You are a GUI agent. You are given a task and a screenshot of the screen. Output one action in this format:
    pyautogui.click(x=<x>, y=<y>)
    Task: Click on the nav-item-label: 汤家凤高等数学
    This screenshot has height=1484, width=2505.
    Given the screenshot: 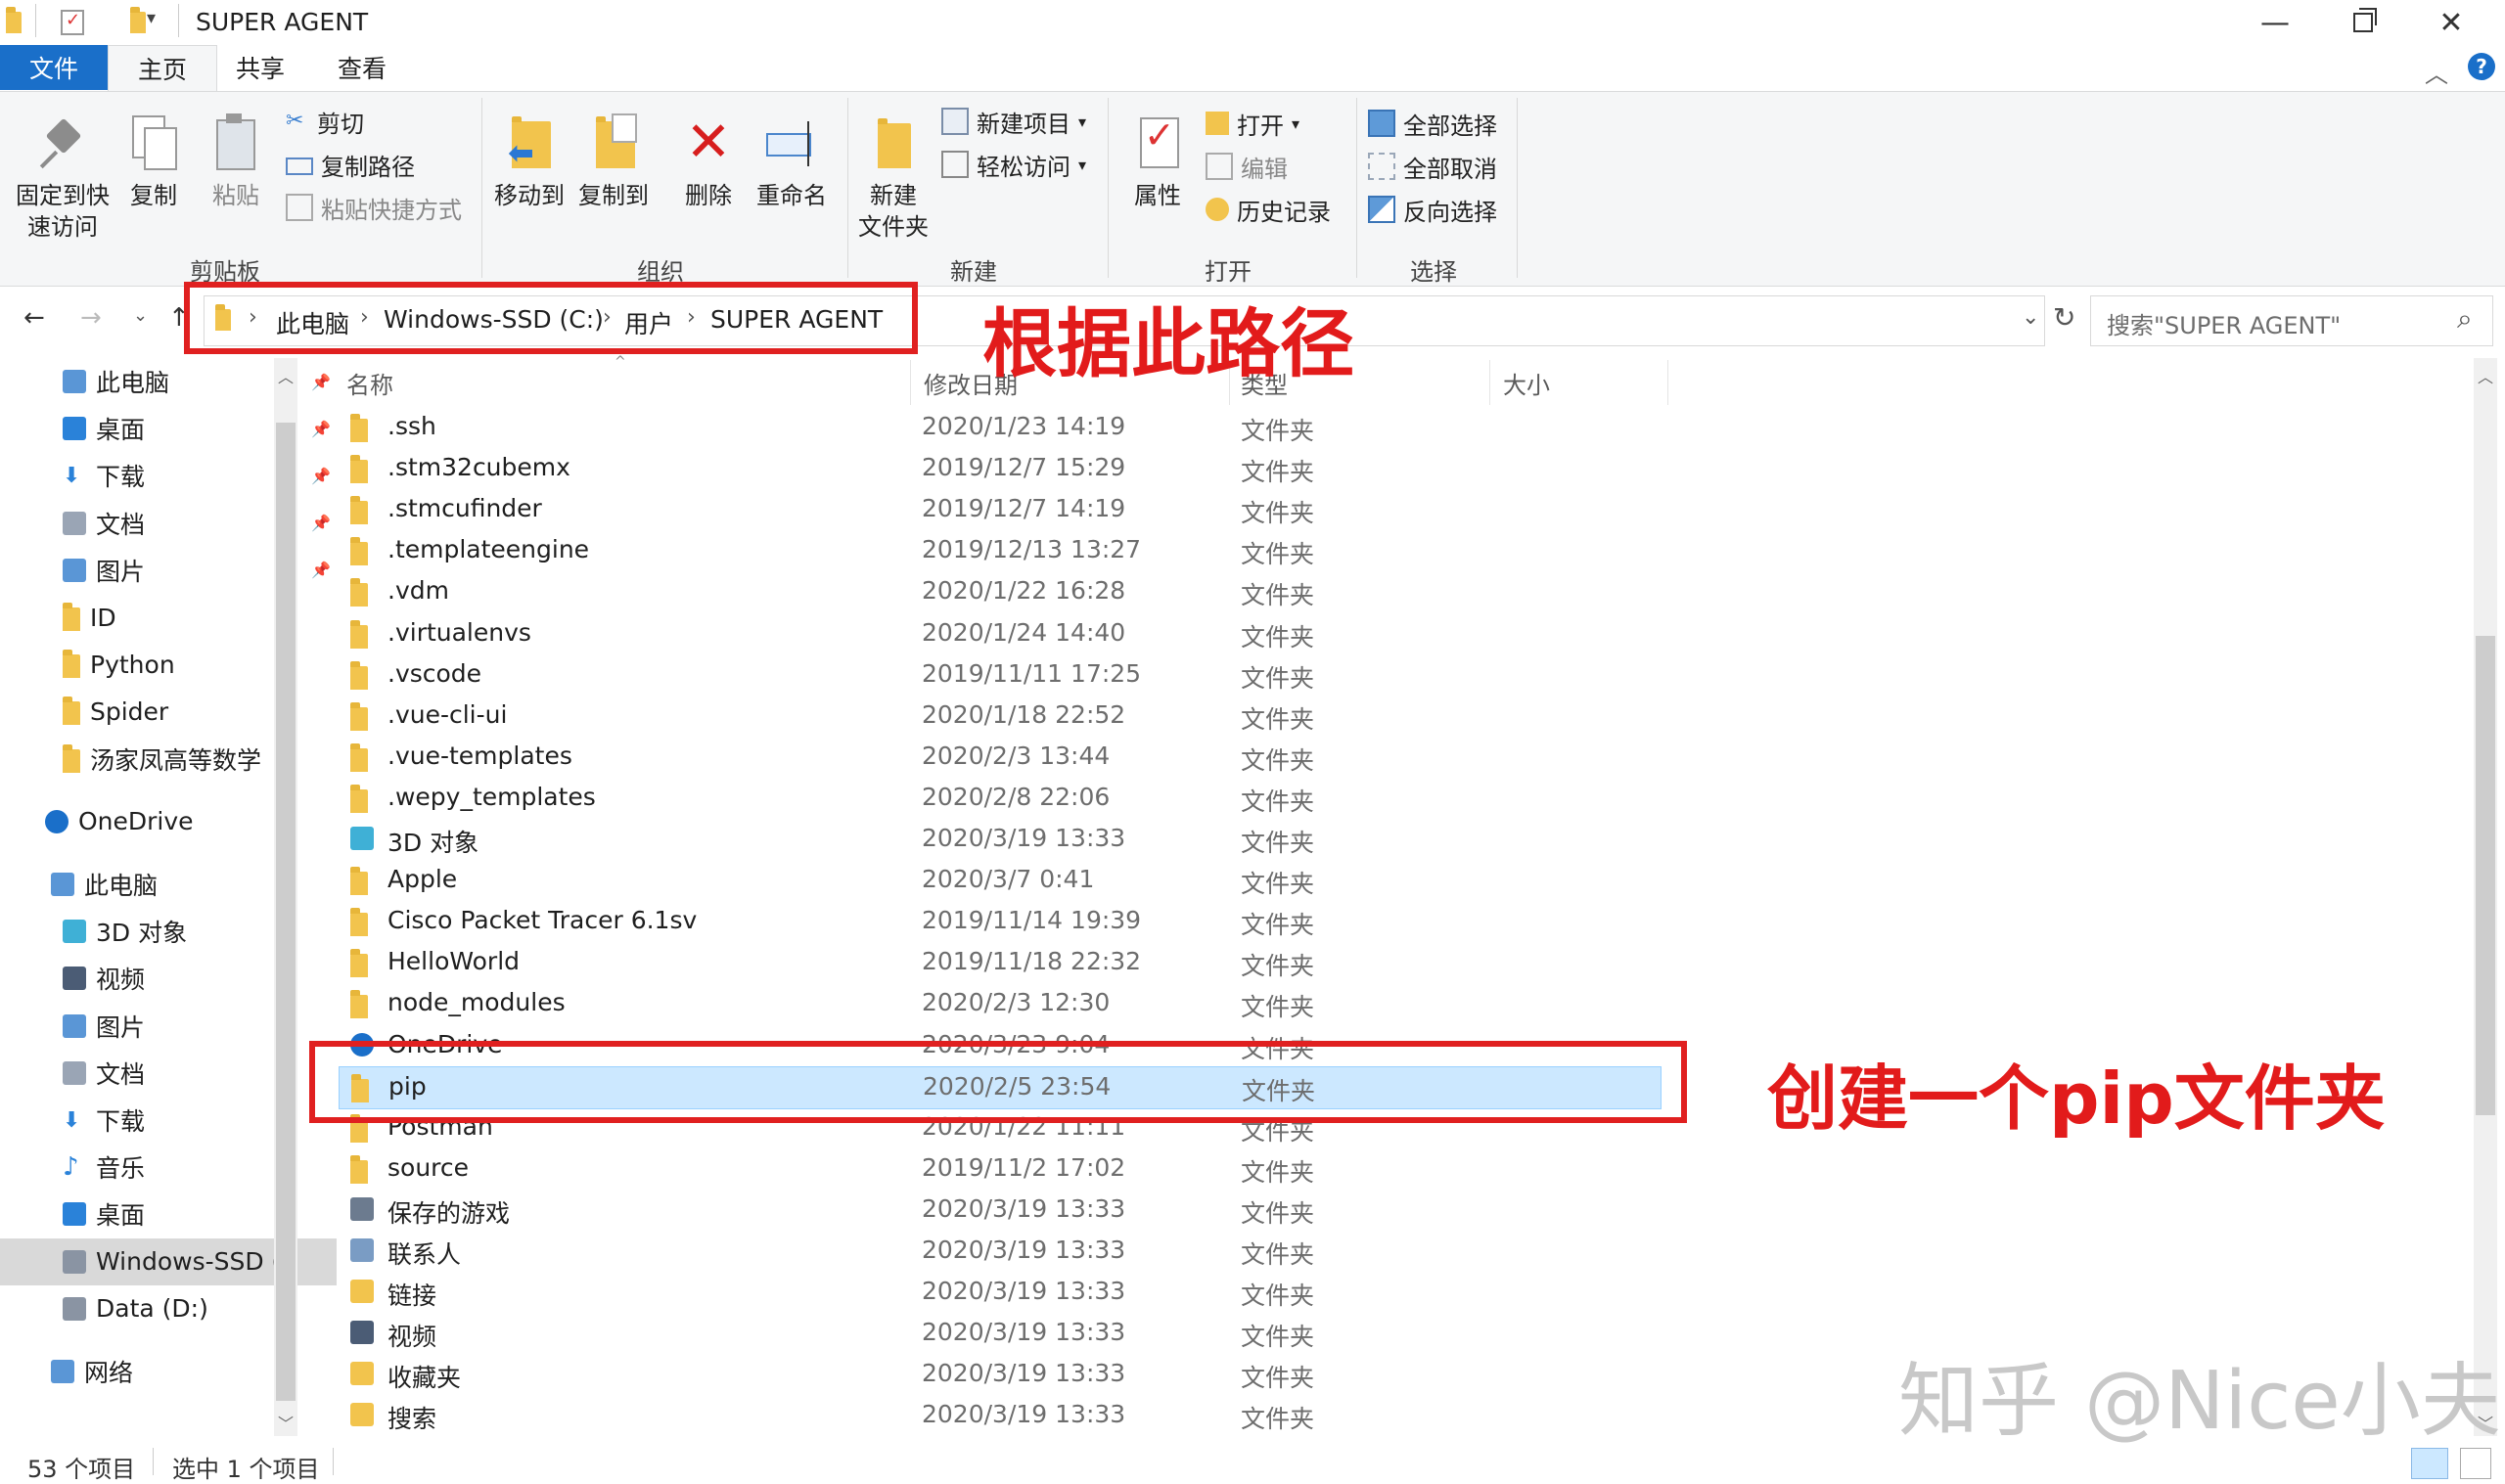 What is the action you would take?
    pyautogui.click(x=176, y=760)
    